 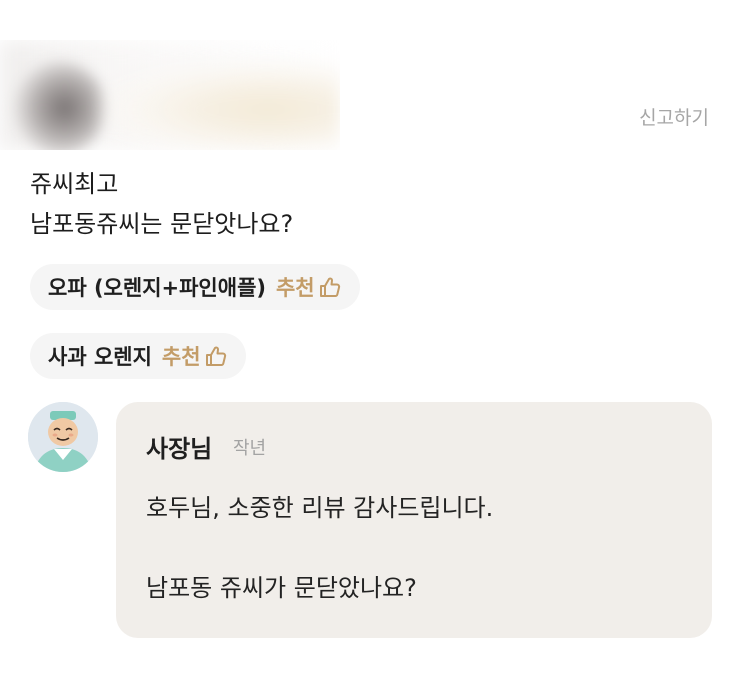 What do you see at coordinates (161, 204) in the screenshot?
I see `review-body: 쥬씨최고 남포동쥬씨는 문닫앗나요?` at bounding box center [161, 204].